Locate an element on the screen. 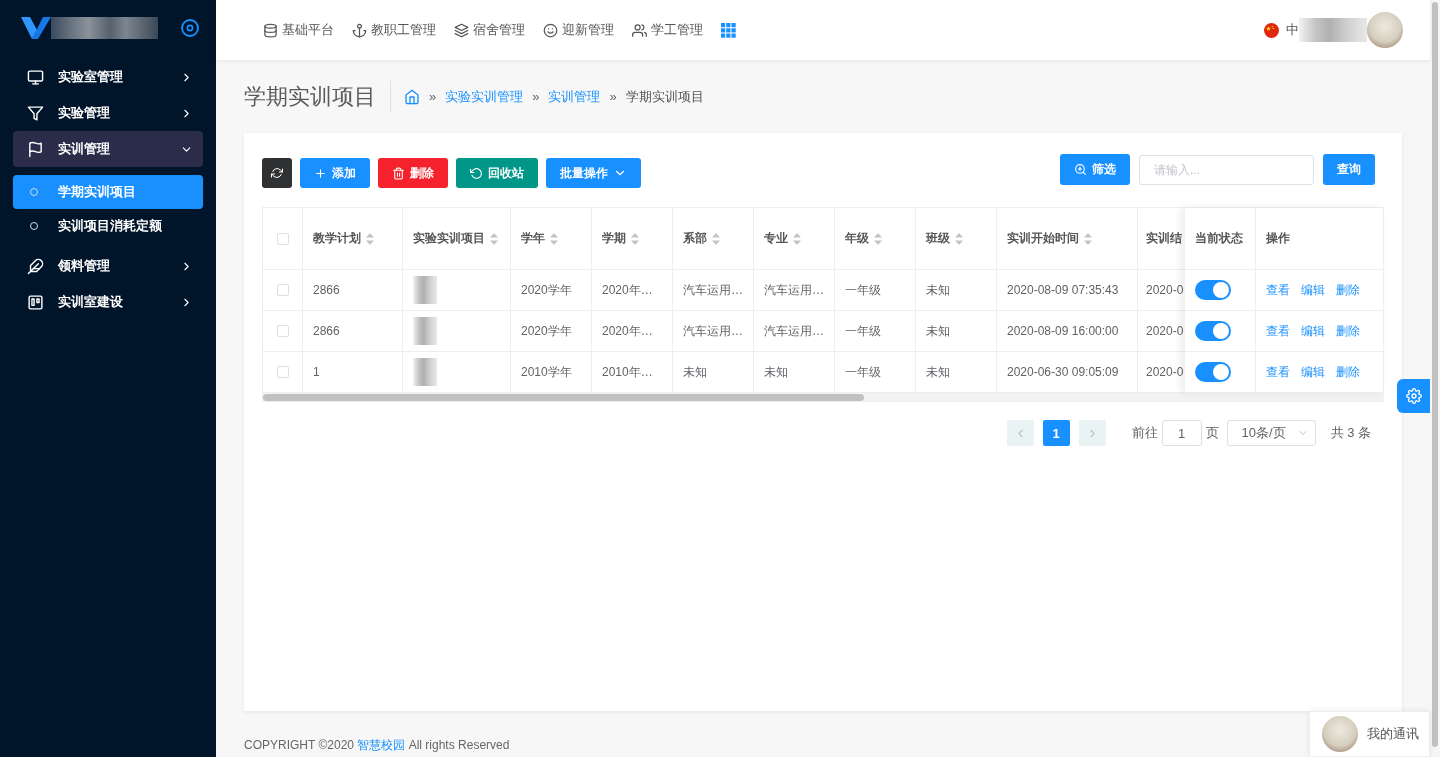 This screenshot has width=1440, height=757. refresh-icon is located at coordinates (277, 173).